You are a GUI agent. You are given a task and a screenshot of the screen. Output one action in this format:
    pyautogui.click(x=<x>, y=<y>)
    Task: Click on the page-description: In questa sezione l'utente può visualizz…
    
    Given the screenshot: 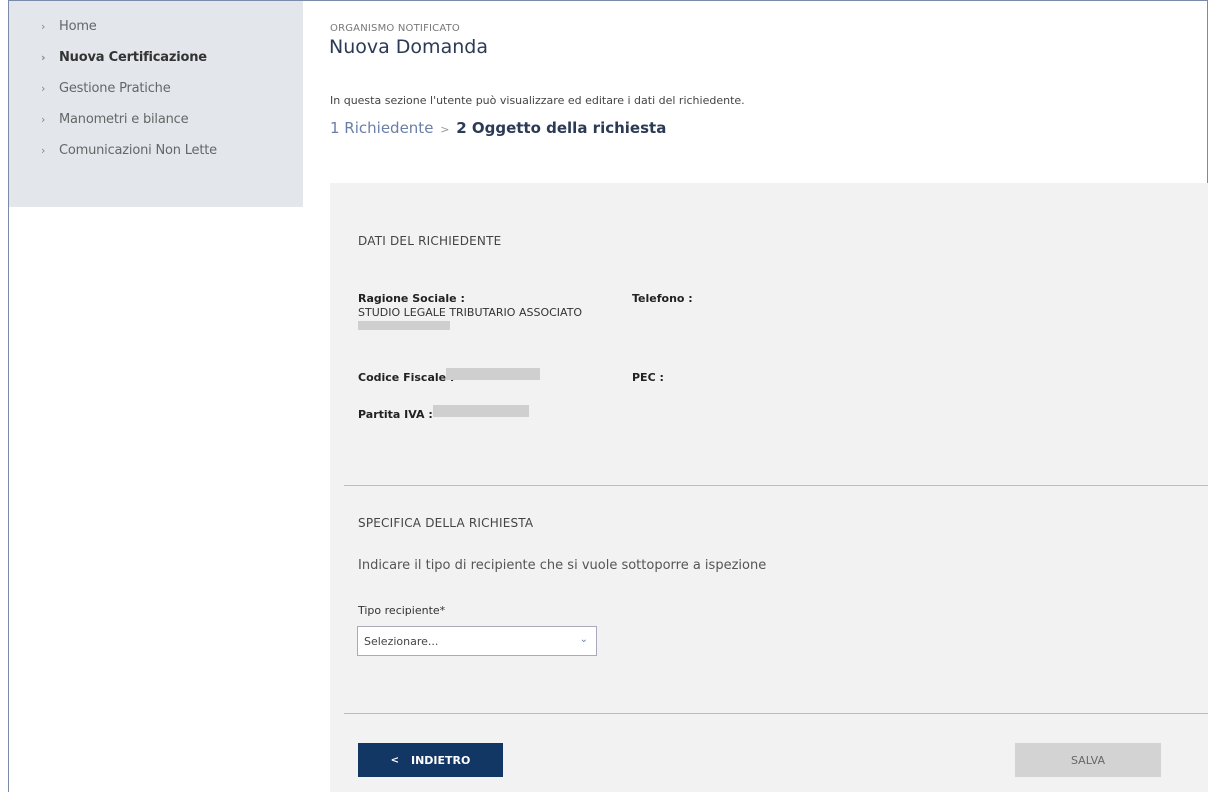 What is the action you would take?
    pyautogui.click(x=537, y=100)
    